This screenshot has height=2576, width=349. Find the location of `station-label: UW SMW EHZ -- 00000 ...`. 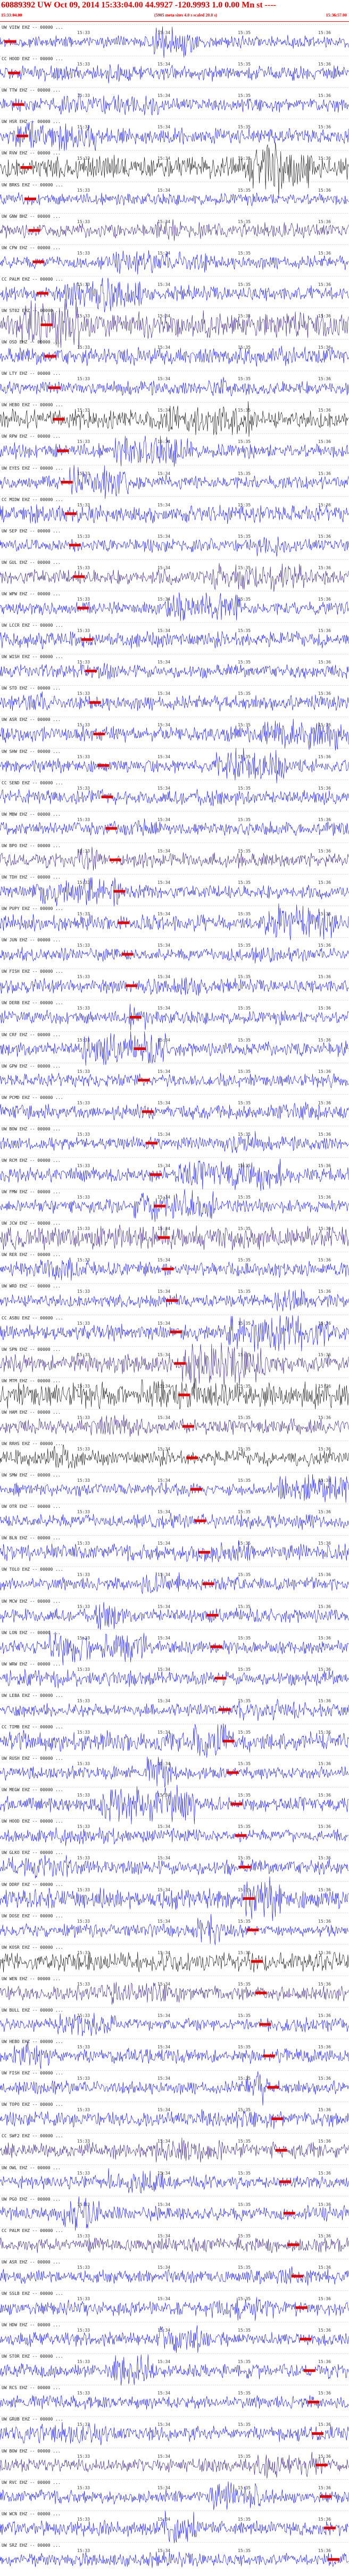

station-label: UW SMW EHZ -- 00000 ... is located at coordinates (31, 1475).